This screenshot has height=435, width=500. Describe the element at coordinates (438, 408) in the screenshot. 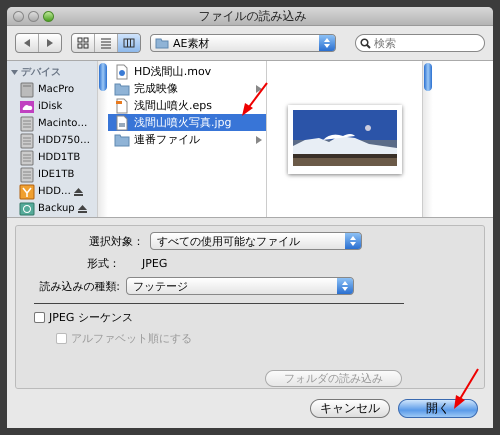

I see `open-button: 開く` at that location.